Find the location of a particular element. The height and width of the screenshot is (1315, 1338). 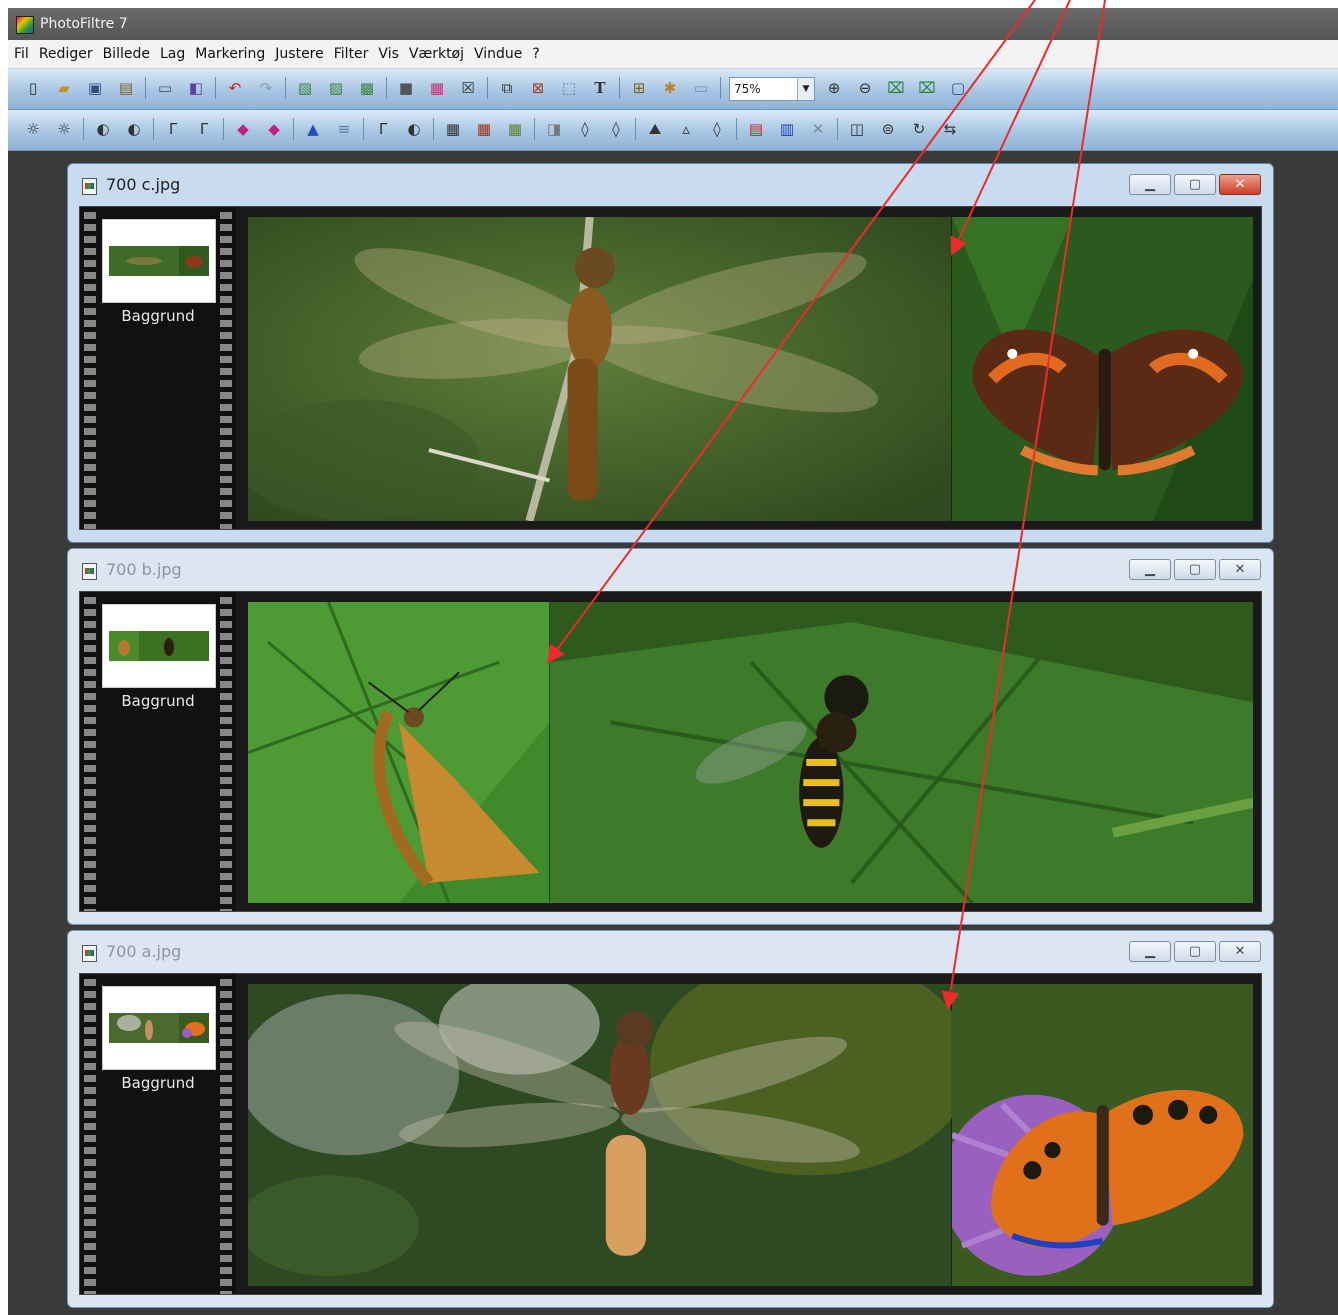

broad-bodied-chaser-photo is located at coordinates (600, 1135).